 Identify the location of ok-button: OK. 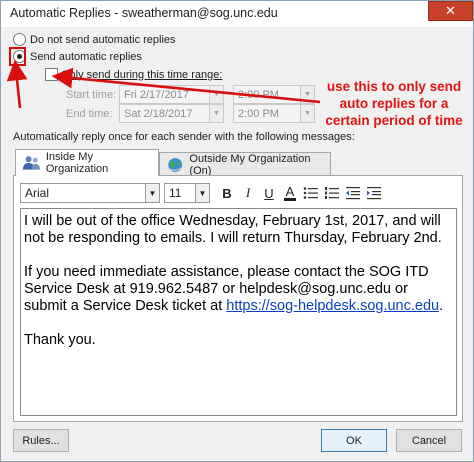
(354, 440).